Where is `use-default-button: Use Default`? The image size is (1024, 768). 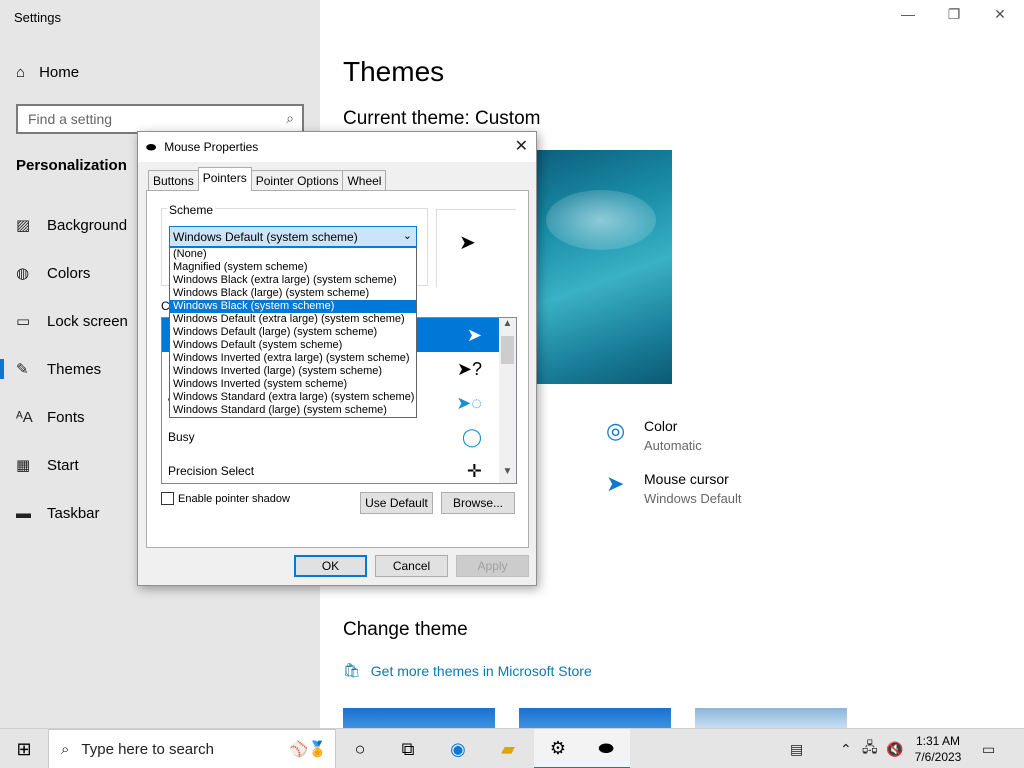
use-default-button: Use Default is located at coordinates (396, 503).